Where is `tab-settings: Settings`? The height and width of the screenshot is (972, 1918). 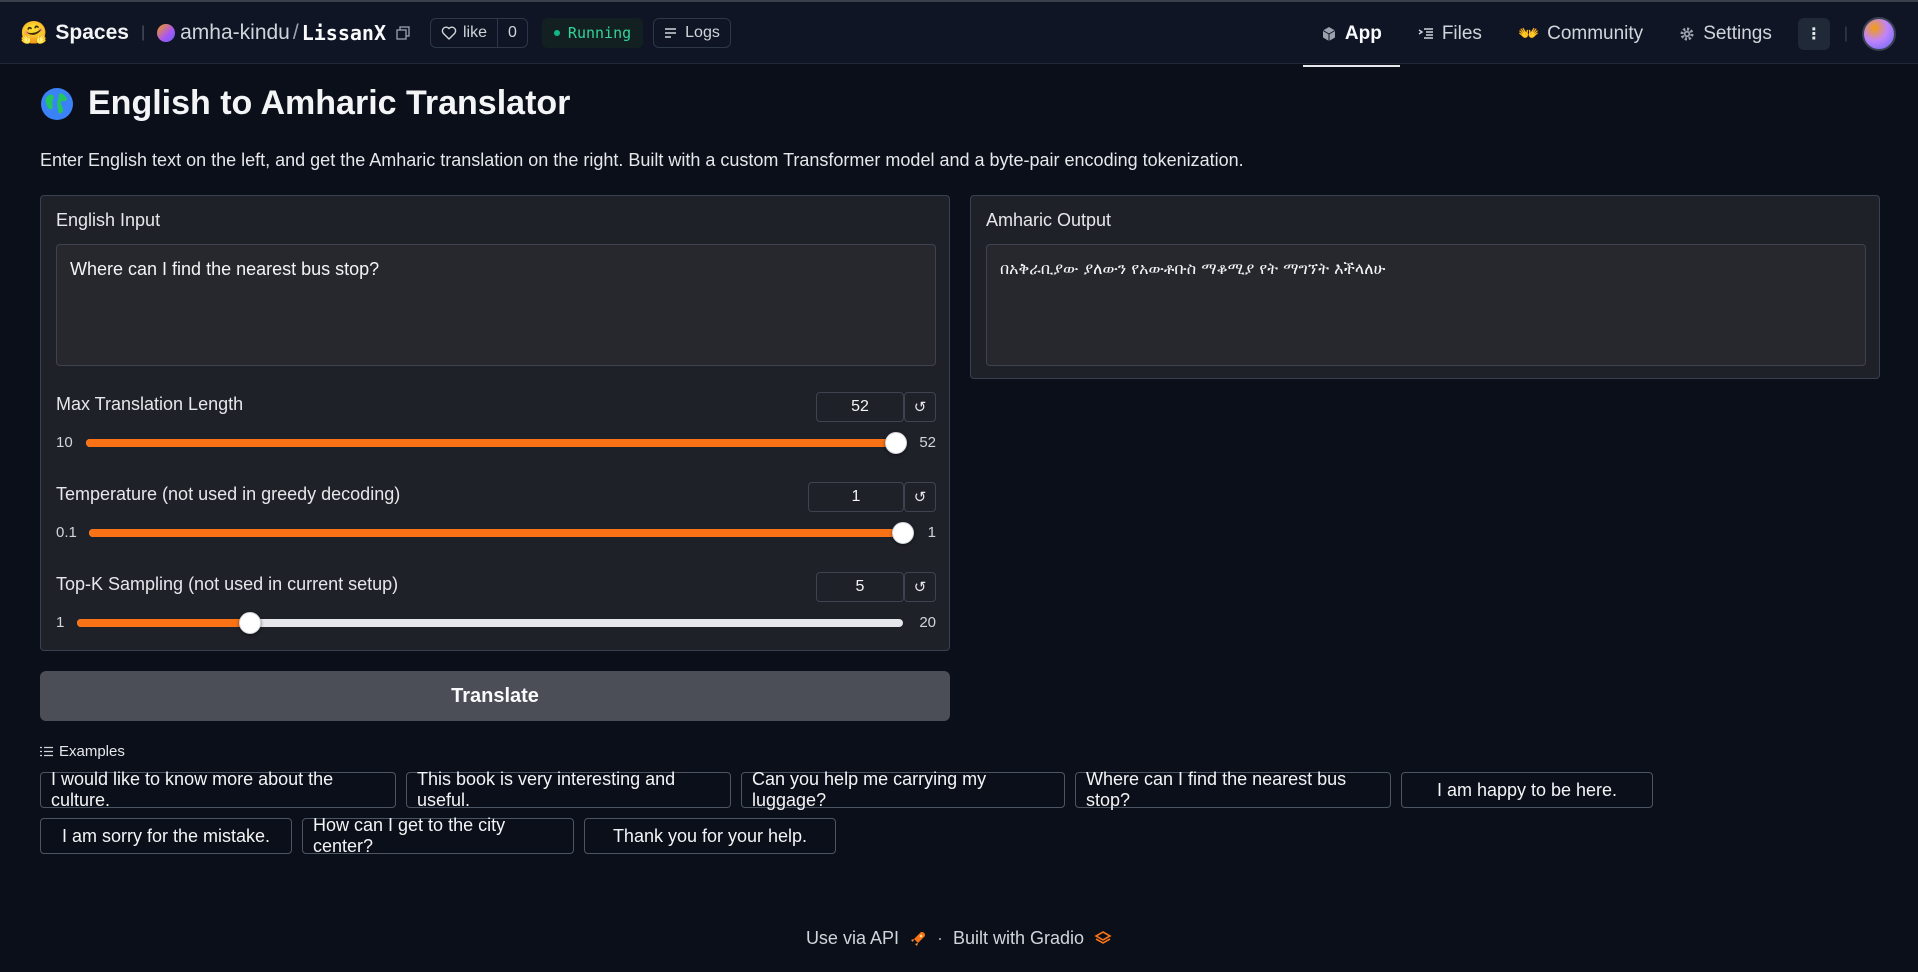
tab-settings: Settings is located at coordinates (1725, 34).